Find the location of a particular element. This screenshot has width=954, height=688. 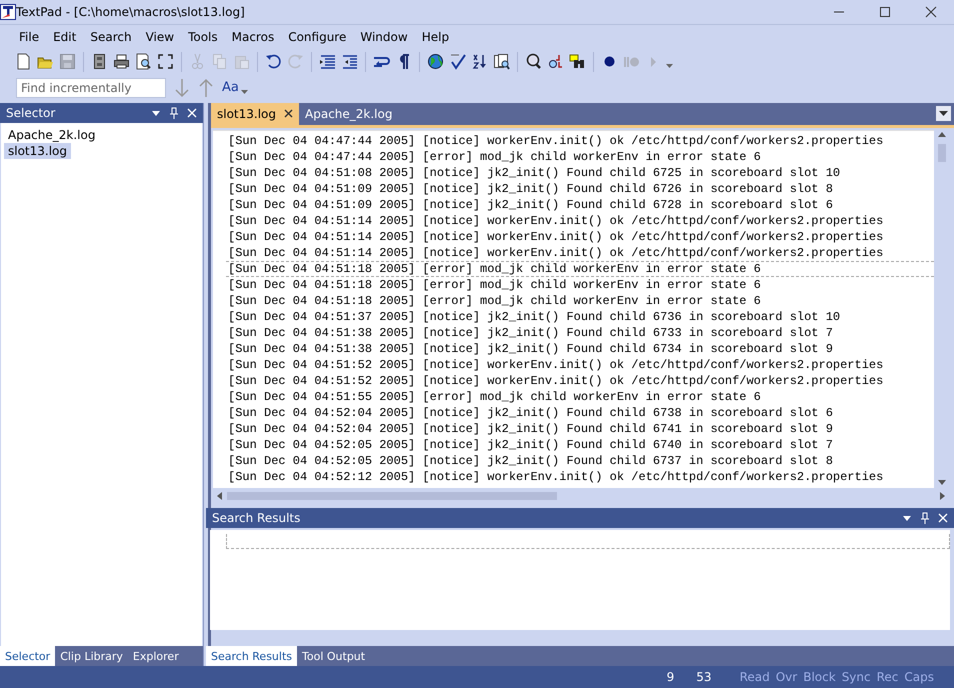

panel-title: Search Results is located at coordinates (257, 517).